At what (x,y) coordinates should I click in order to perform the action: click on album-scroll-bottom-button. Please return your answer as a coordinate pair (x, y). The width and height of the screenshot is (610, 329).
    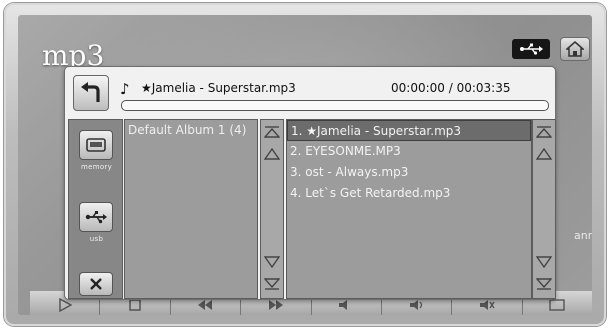
    Looking at the image, I should click on (272, 284).